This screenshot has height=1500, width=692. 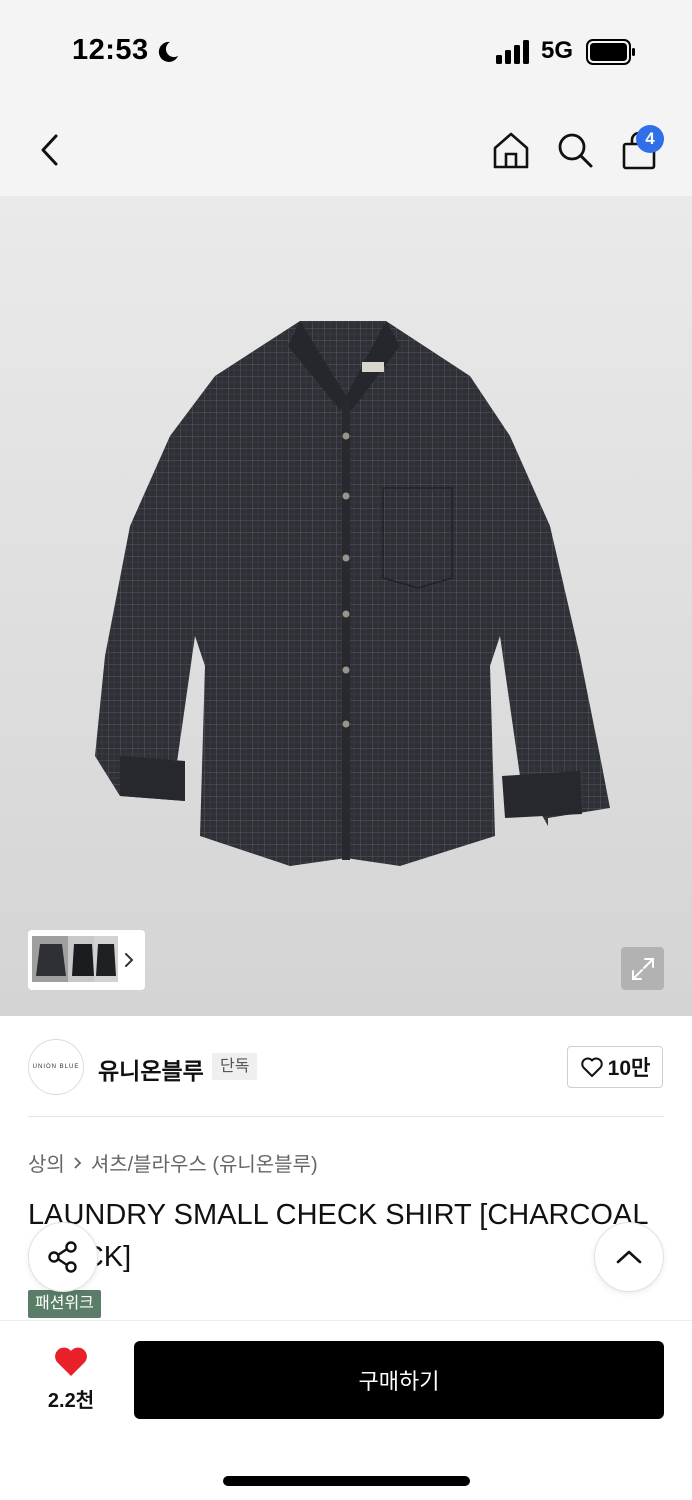 What do you see at coordinates (71, 1379) in the screenshot?
I see `wishlist-button: 2.2천` at bounding box center [71, 1379].